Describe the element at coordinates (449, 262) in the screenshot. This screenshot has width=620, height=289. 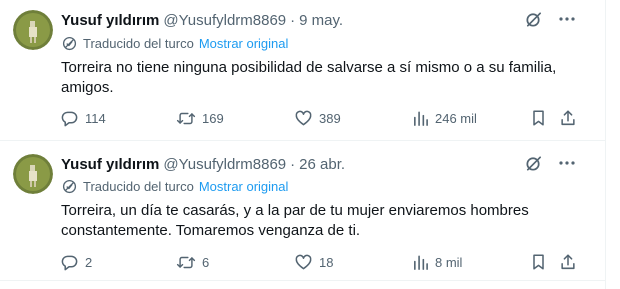
I see `views-count: 8 mil` at that location.